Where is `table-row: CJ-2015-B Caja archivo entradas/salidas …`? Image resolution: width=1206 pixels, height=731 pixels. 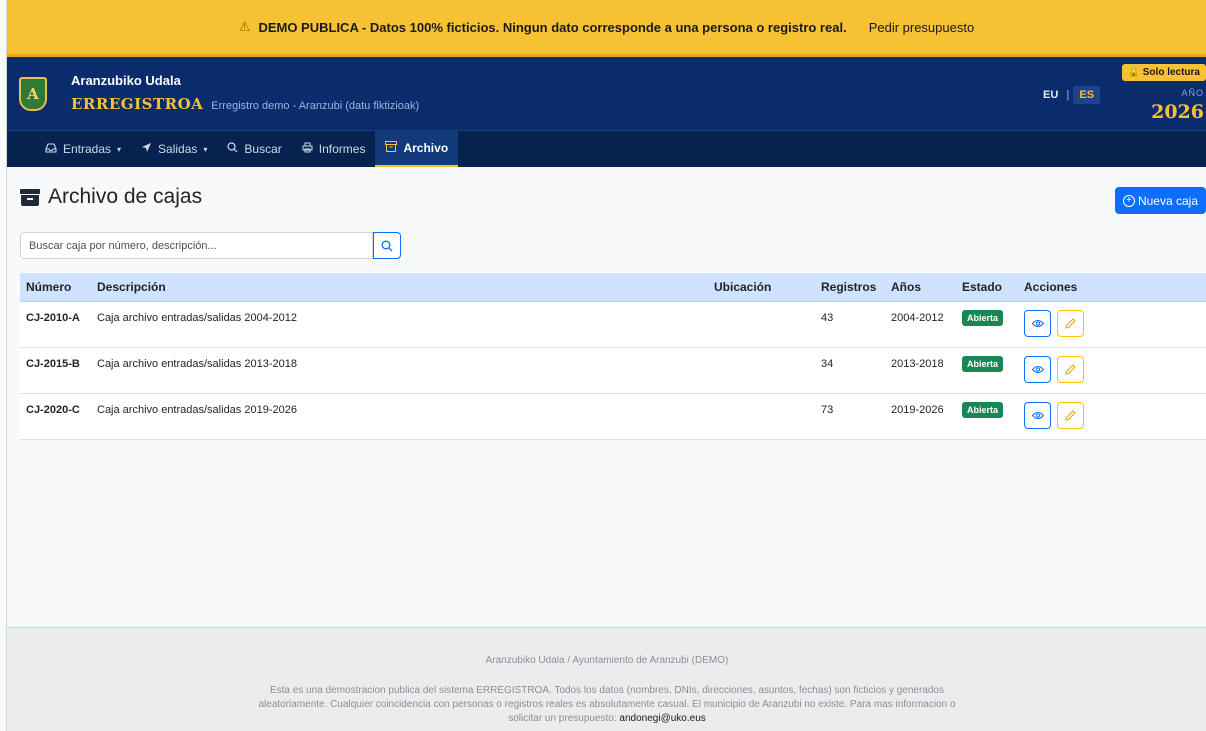 table-row: CJ-2015-B Caja archivo entradas/salidas … is located at coordinates (613, 370).